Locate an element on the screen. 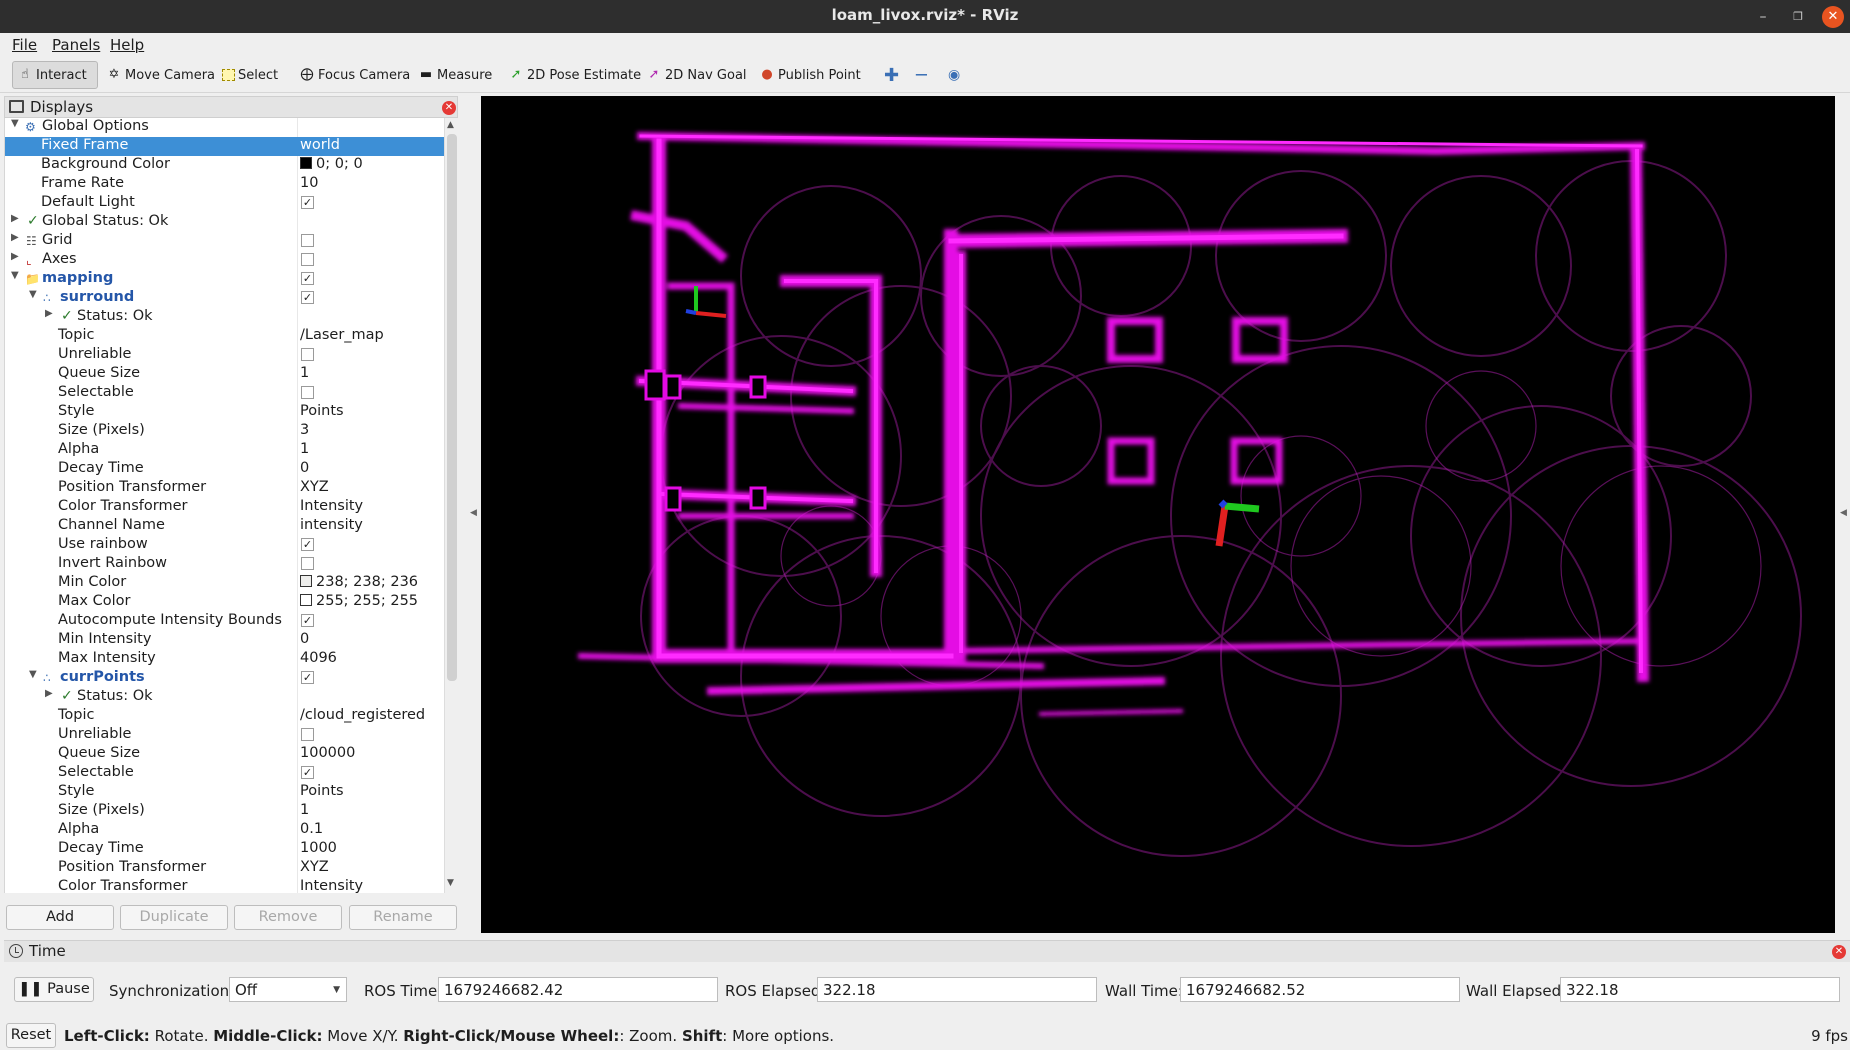  row-value: 3 is located at coordinates (304, 430).